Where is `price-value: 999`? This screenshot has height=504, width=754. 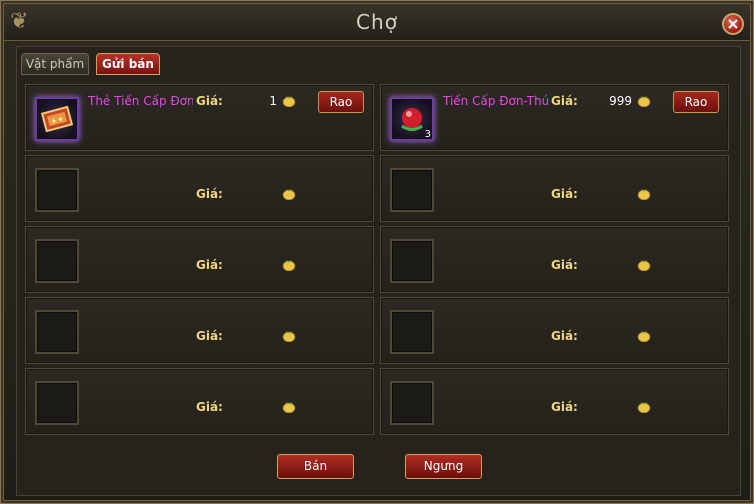
price-value: 999 is located at coordinates (620, 101).